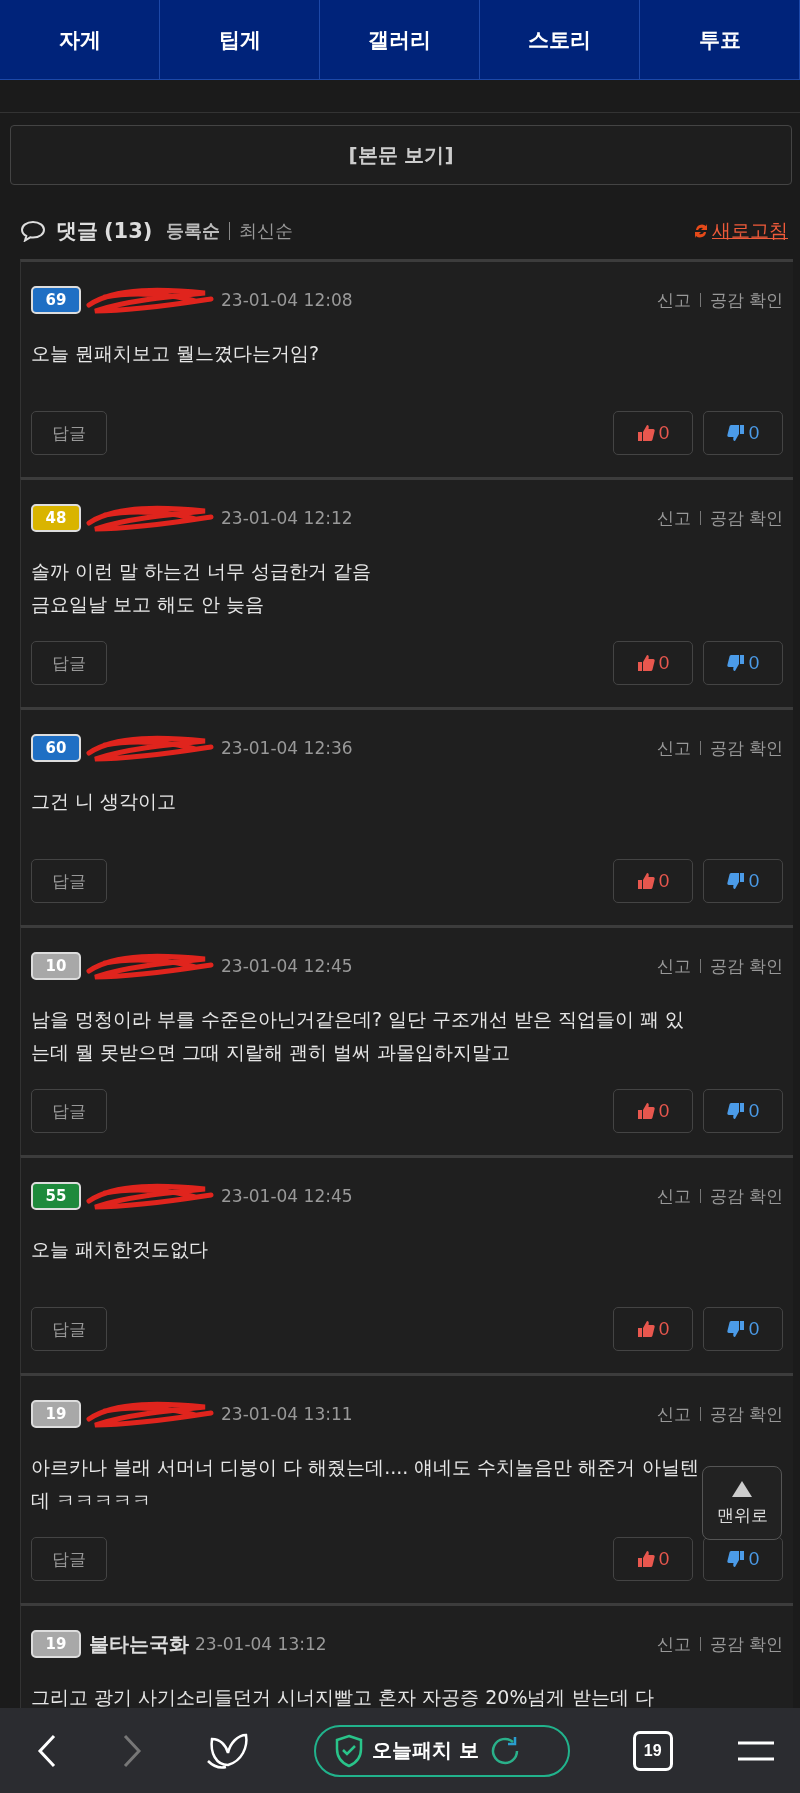  What do you see at coordinates (261, 1644) in the screenshot?
I see `comment-date: 23-01-04 13:12` at bounding box center [261, 1644].